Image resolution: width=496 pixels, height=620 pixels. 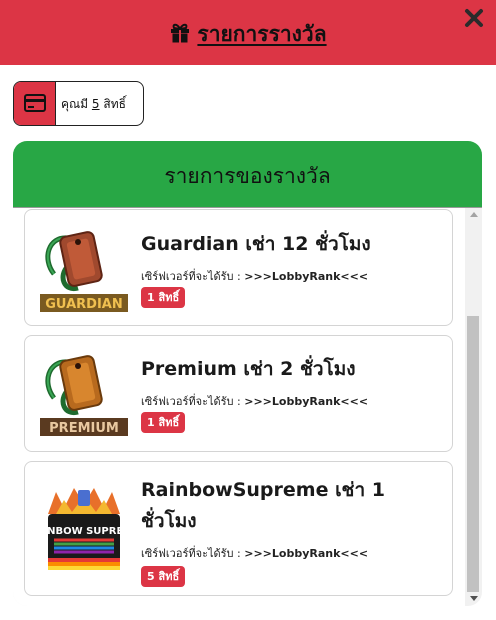 What do you see at coordinates (84, 269) in the screenshot?
I see `reward-image-guardian: GUARDIAN` at bounding box center [84, 269].